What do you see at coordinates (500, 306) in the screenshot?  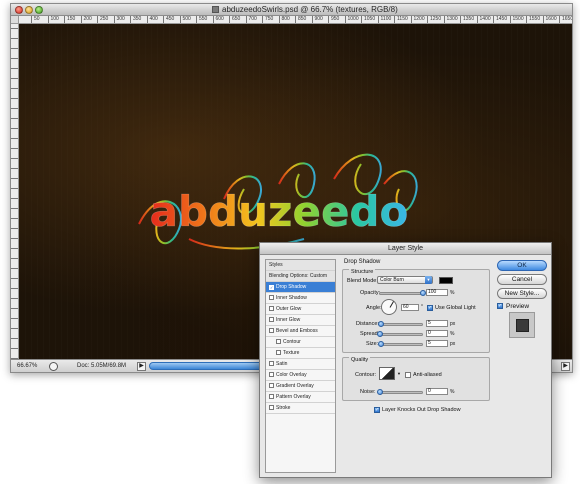 I see `preview-checkbox: ✓` at bounding box center [500, 306].